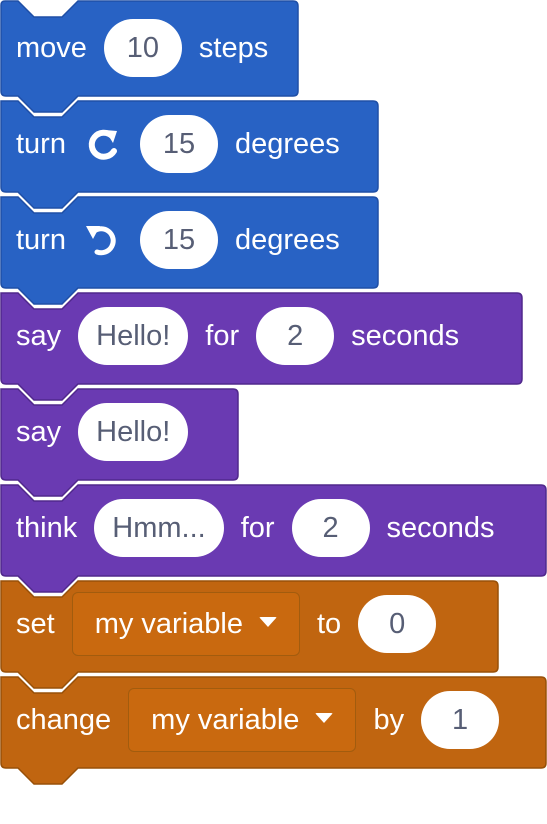  I want to click on think-label: think, so click(47, 527).